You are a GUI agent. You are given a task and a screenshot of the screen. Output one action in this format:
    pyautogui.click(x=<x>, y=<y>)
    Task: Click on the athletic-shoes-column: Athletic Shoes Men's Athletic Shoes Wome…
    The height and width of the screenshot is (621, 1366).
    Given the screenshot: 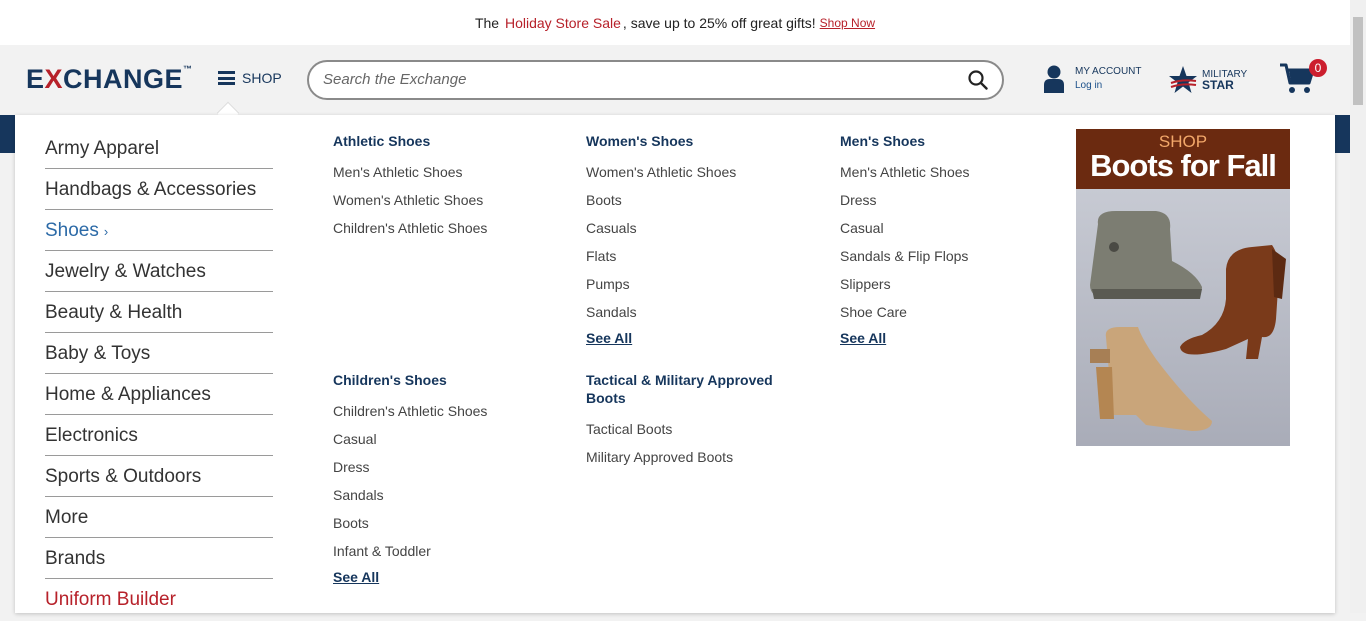 What is the action you would take?
    pyautogui.click(x=445, y=187)
    